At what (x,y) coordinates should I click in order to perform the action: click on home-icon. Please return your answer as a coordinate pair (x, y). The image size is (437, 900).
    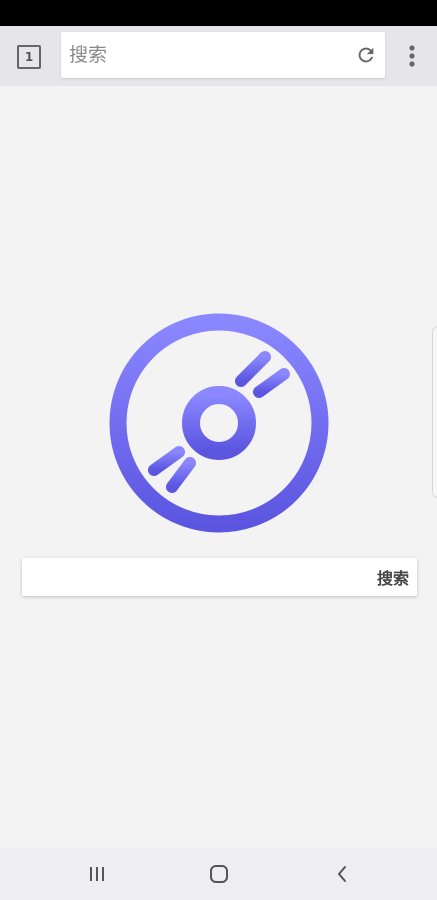
    Looking at the image, I should click on (219, 874).